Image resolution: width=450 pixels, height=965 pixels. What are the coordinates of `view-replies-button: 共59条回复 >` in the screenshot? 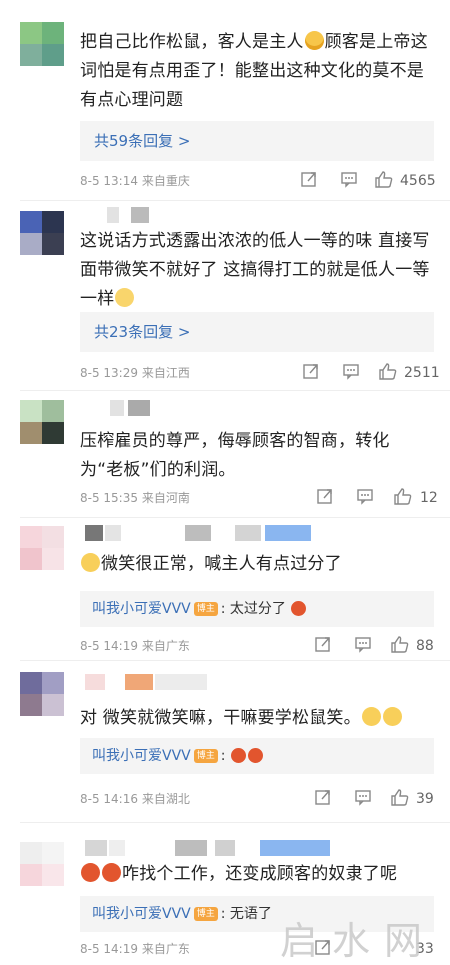 It's located at (257, 141).